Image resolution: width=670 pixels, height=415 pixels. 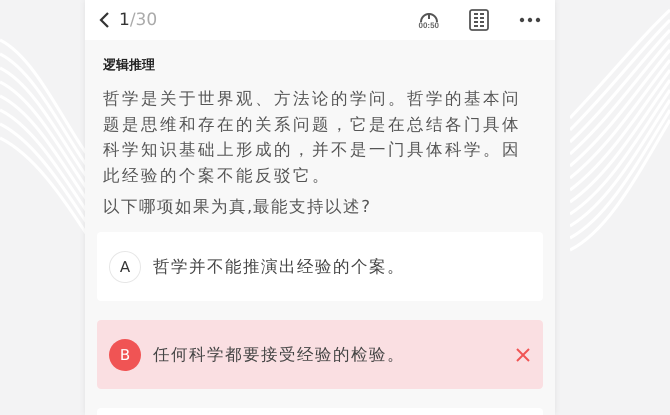 I want to click on back-icon, so click(x=104, y=20).